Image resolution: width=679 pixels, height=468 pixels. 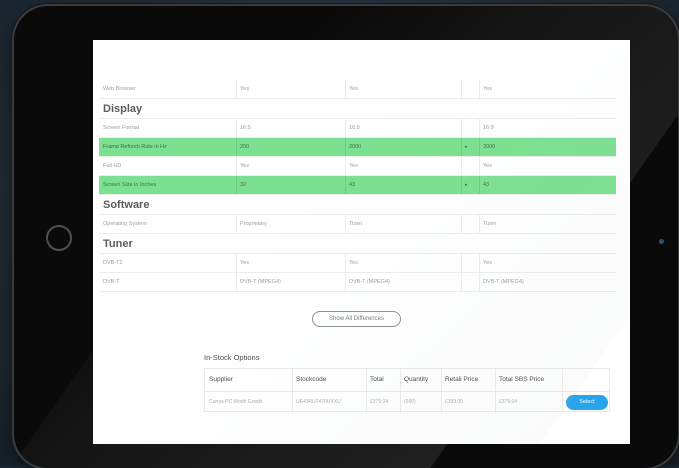 What do you see at coordinates (503, 282) in the screenshot?
I see `value-product-3: DVB-T (MPEG4)` at bounding box center [503, 282].